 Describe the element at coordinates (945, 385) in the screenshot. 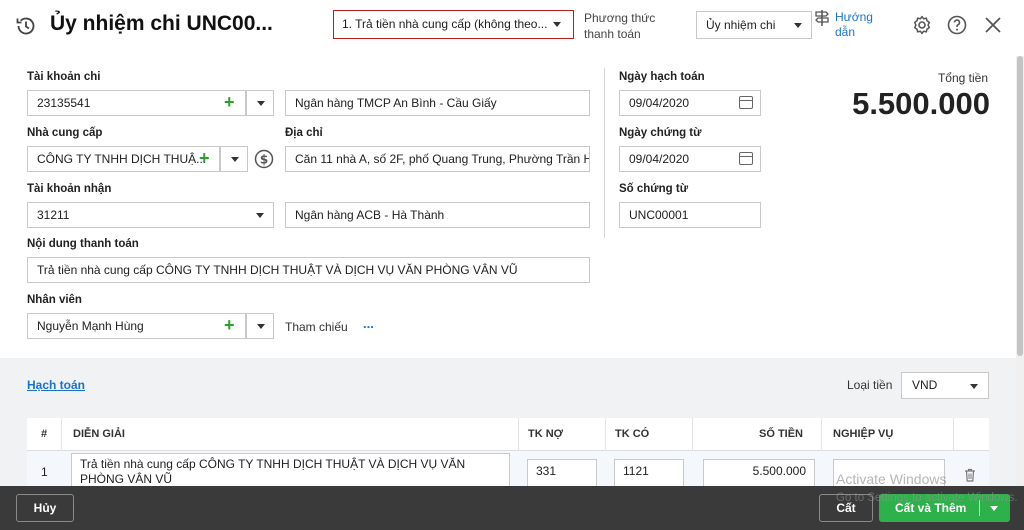

I see `currency-select: VND` at that location.